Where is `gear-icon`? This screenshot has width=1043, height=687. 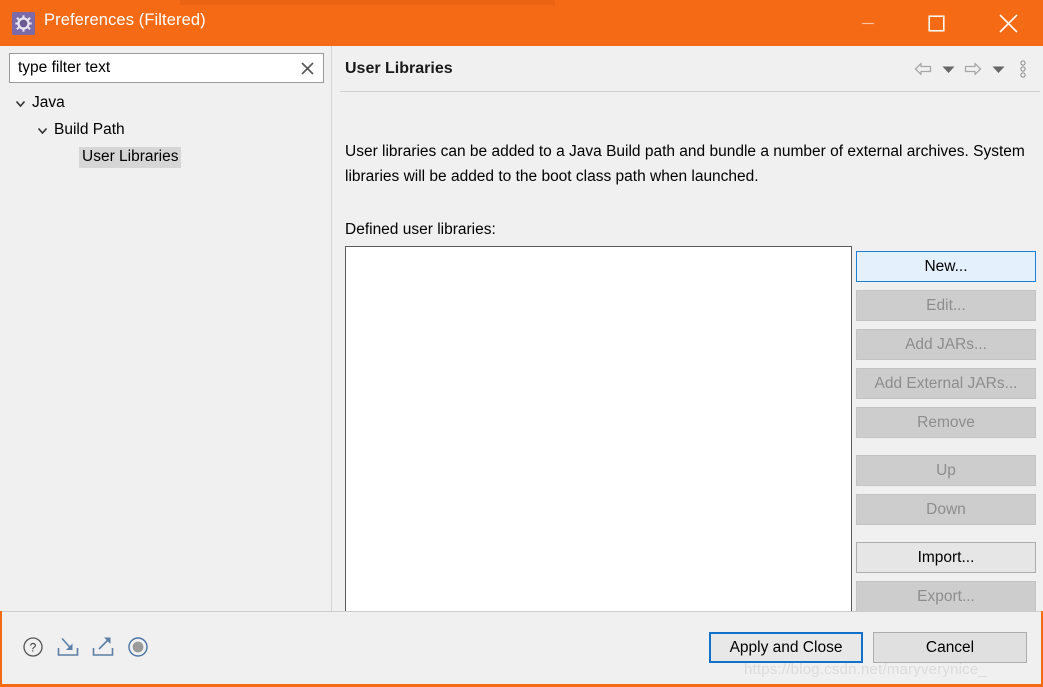
gear-icon is located at coordinates (23, 23).